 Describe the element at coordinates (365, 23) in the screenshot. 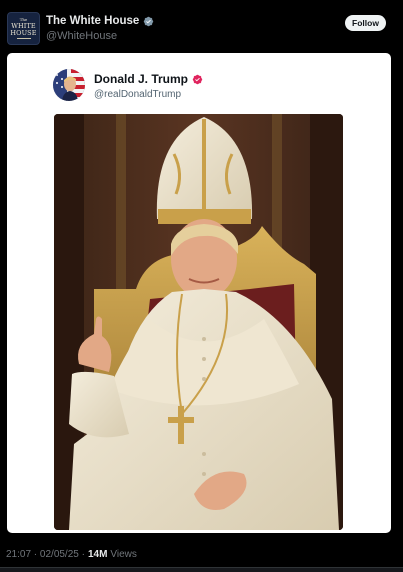

I see `follow-button: Follow` at that location.